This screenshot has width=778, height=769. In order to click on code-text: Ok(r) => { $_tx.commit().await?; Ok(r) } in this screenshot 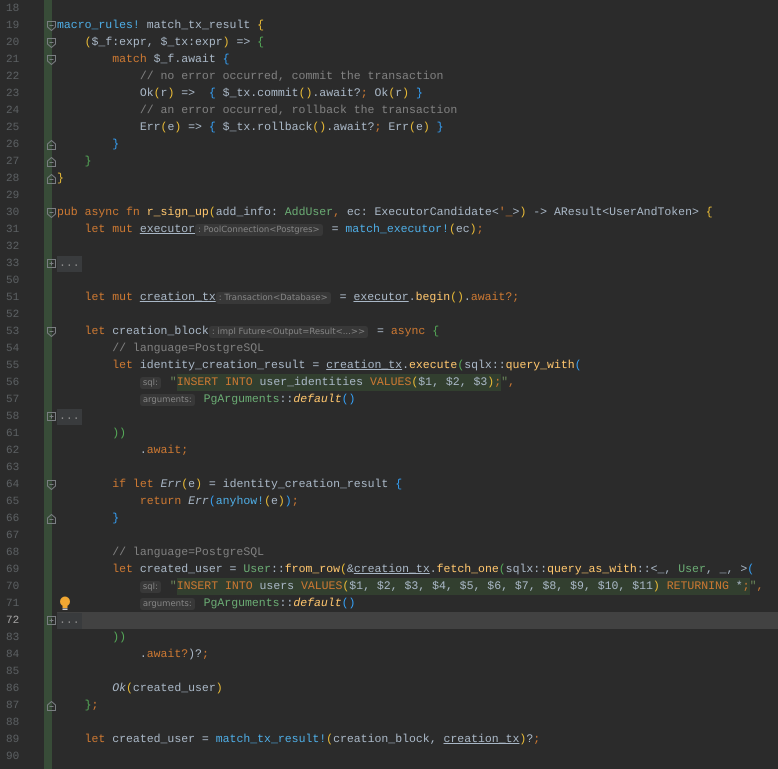, I will do `click(280, 94)`.